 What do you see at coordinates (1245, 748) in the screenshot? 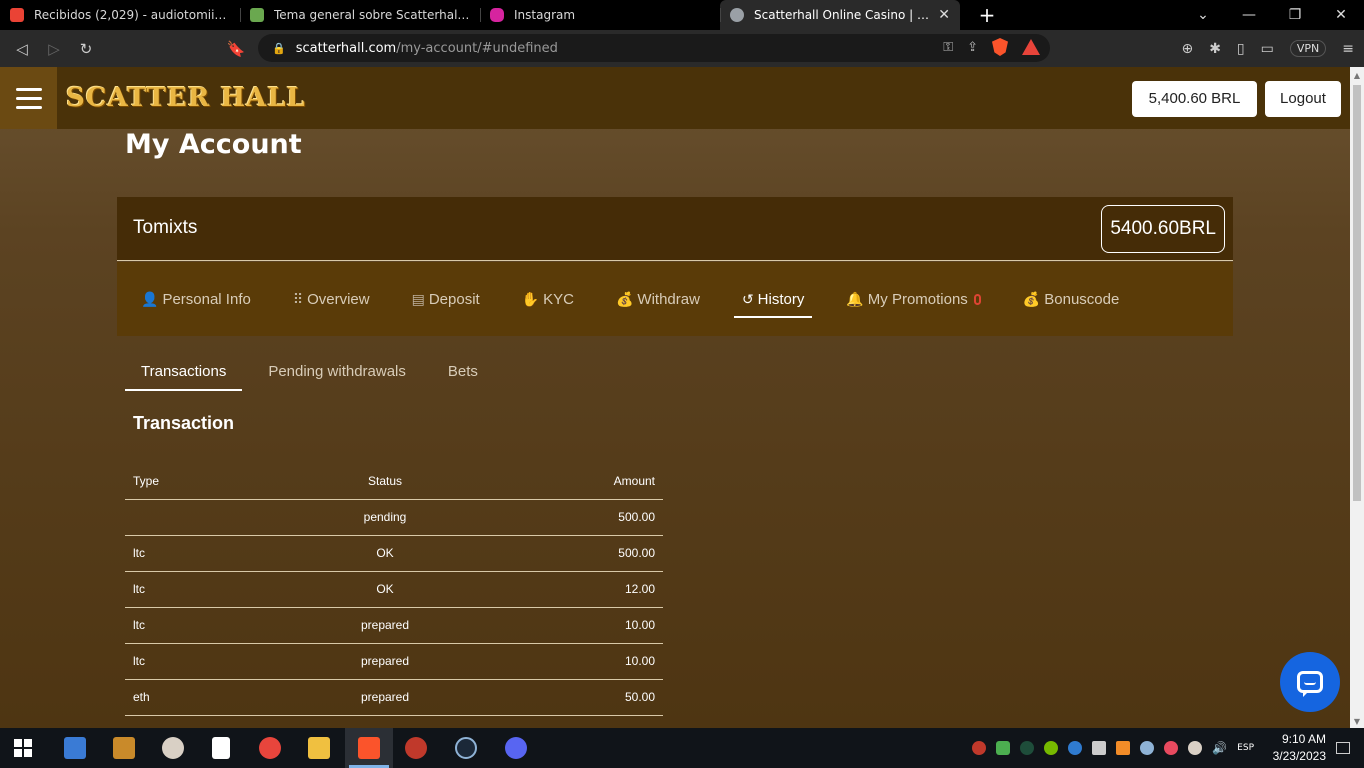
I see `keyboard-icon: ESP` at bounding box center [1245, 748].